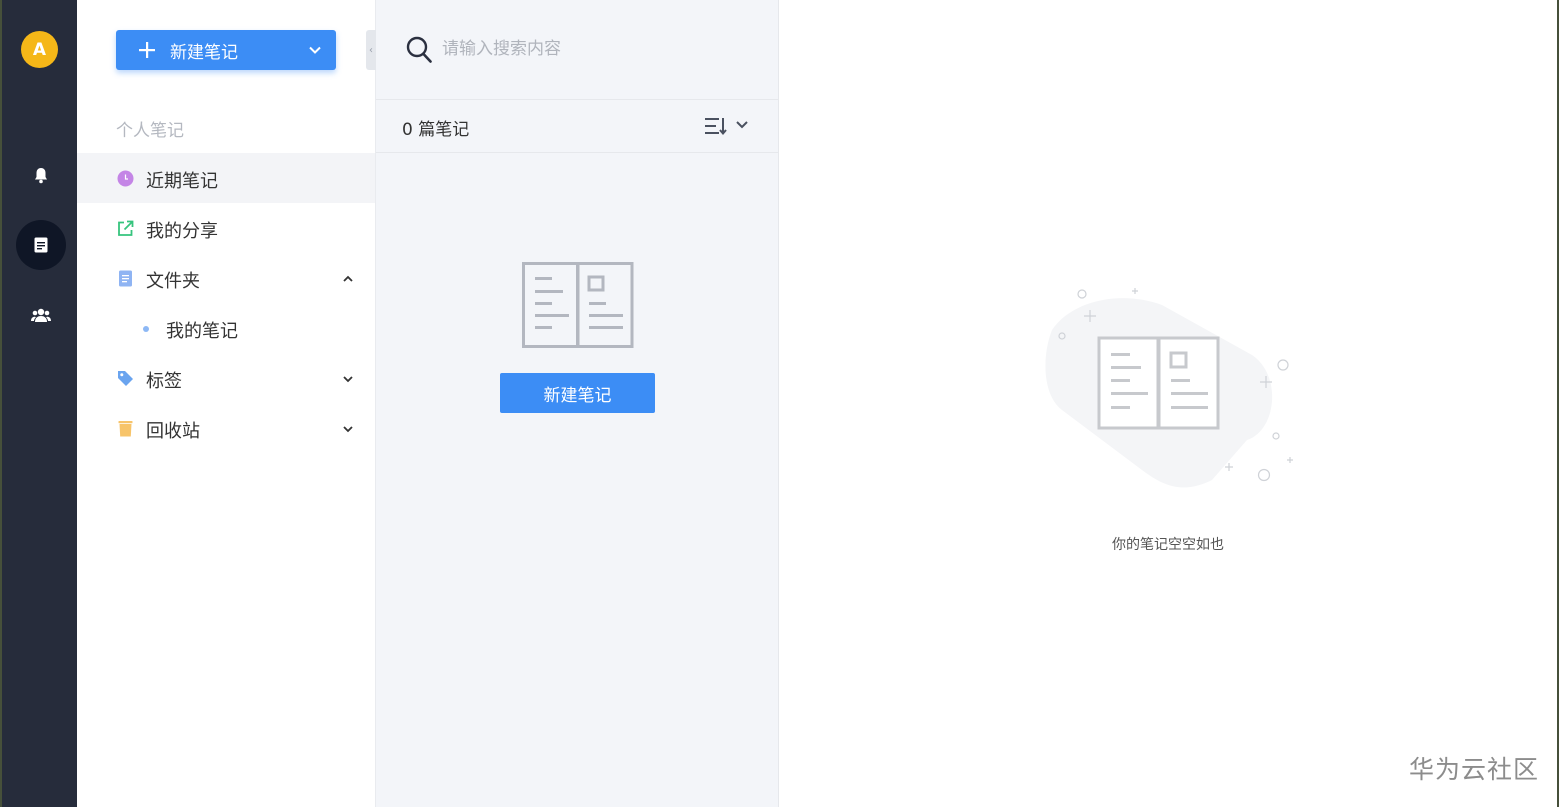  I want to click on sidebar-item-my-notes: 我的笔记, so click(226, 328).